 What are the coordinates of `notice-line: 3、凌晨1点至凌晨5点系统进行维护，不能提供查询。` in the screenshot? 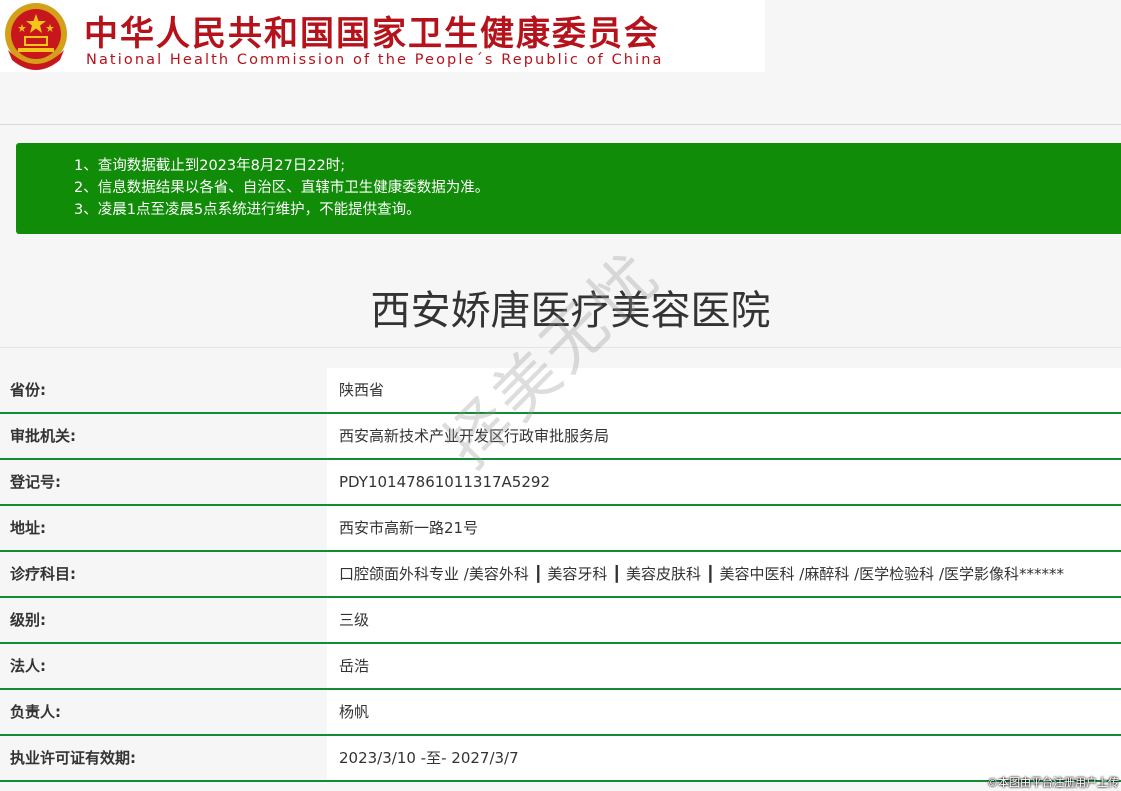 It's located at (247, 210).